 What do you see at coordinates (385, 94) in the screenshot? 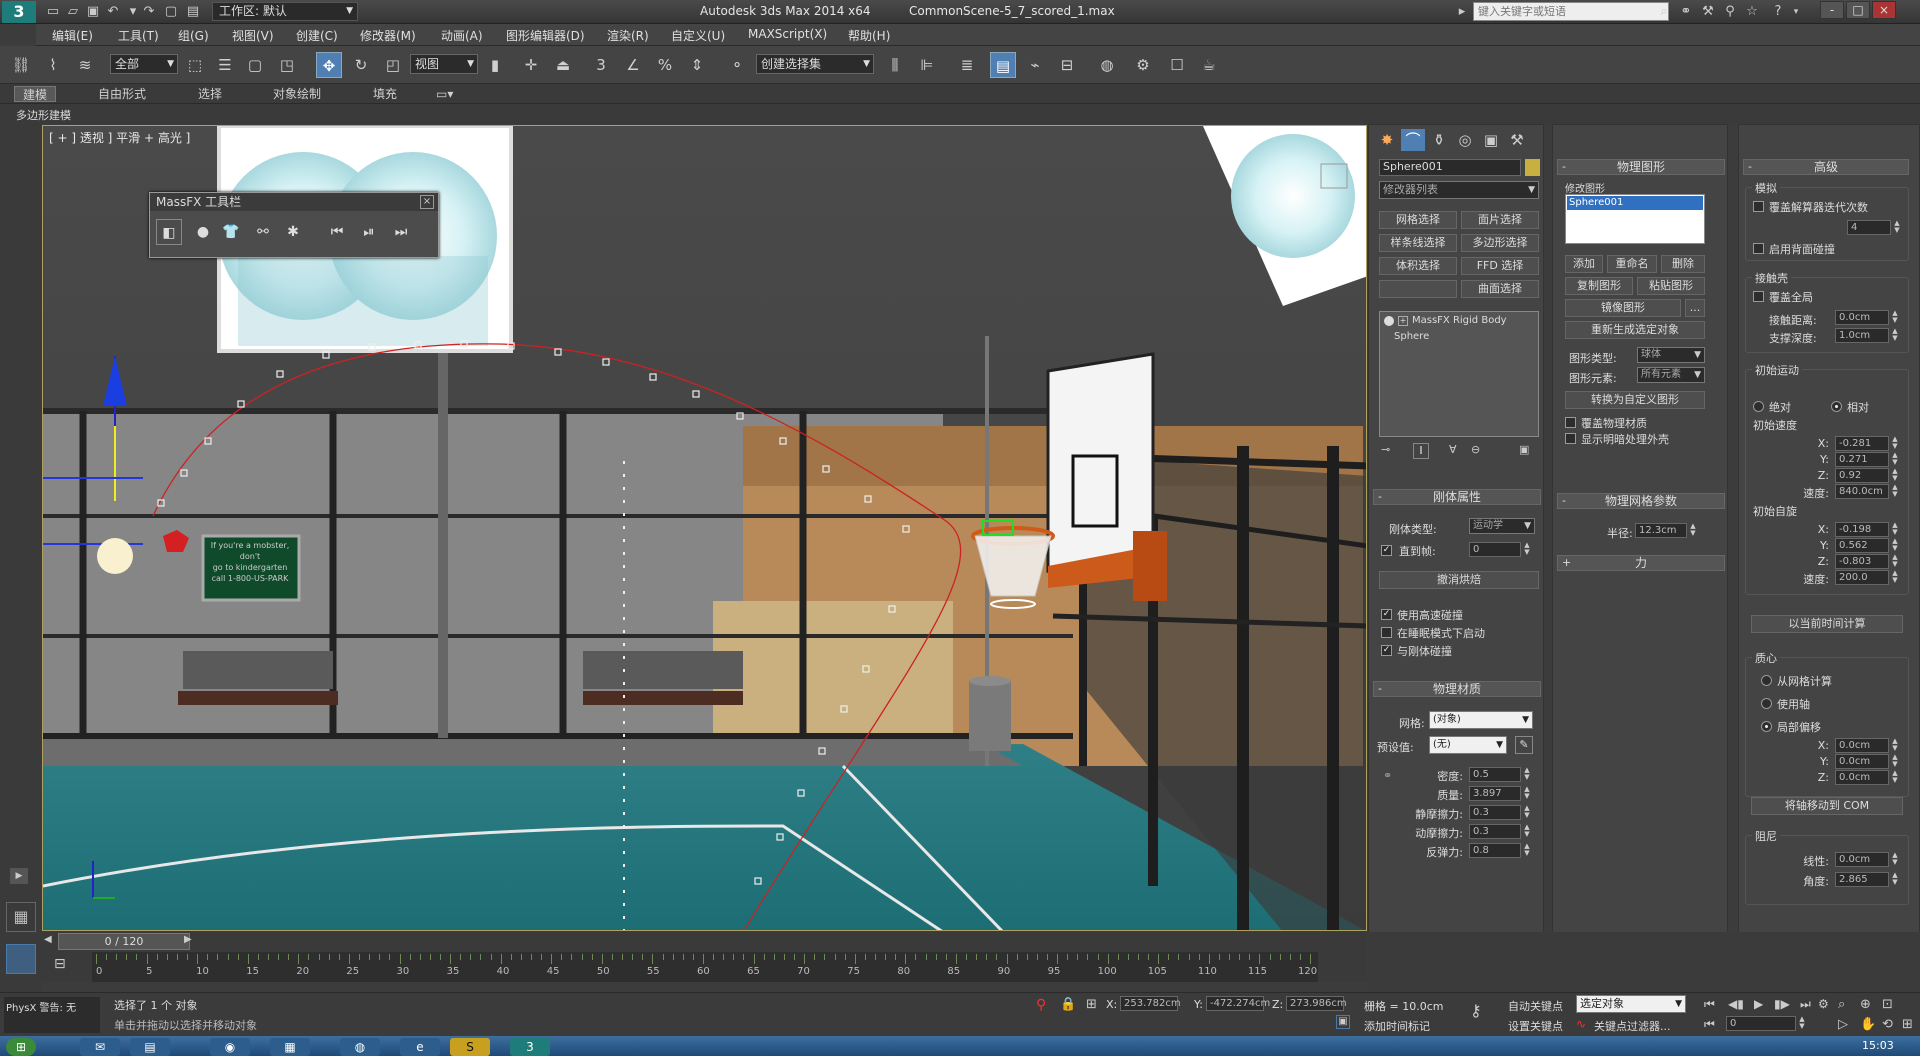
I see `tab-populate: 填充` at bounding box center [385, 94].